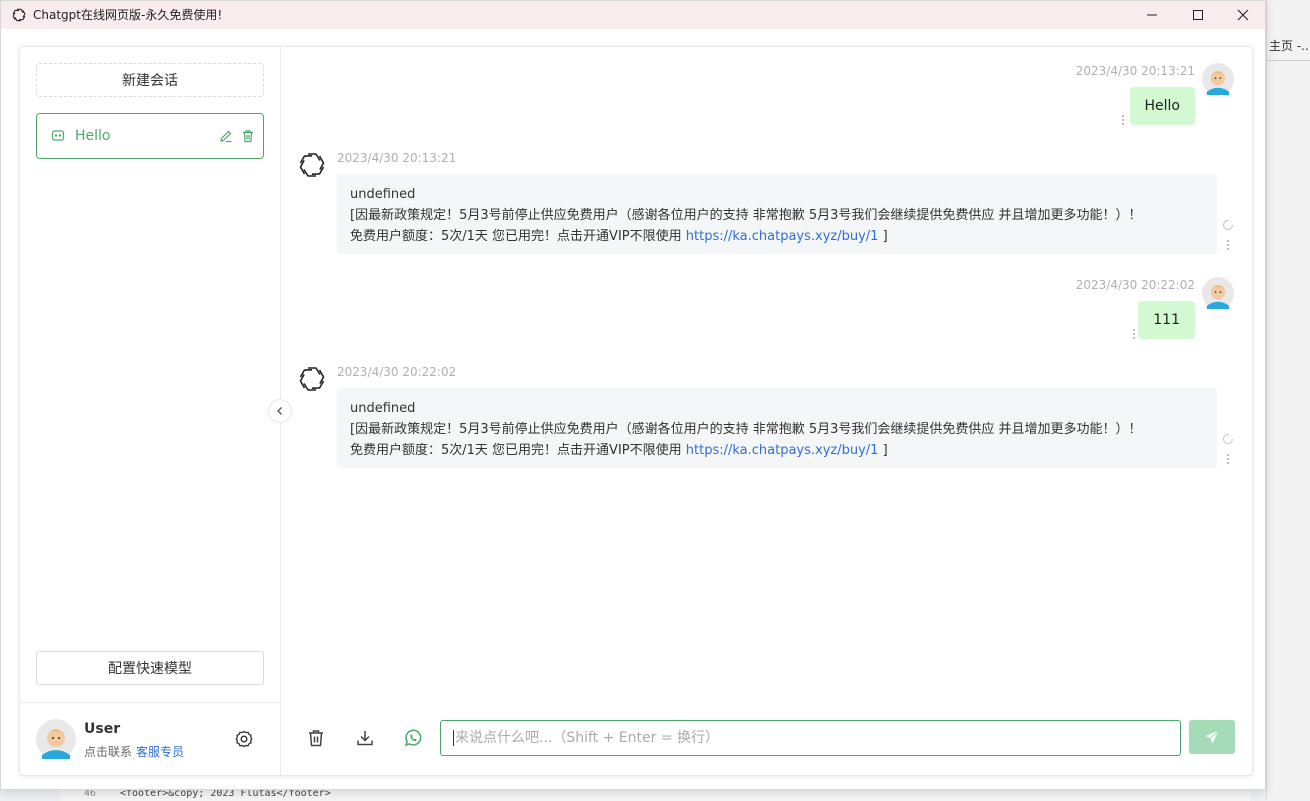 The height and width of the screenshot is (801, 1310). What do you see at coordinates (108, 752) in the screenshot?
I see `user-contact-text: 点击联系` at bounding box center [108, 752].